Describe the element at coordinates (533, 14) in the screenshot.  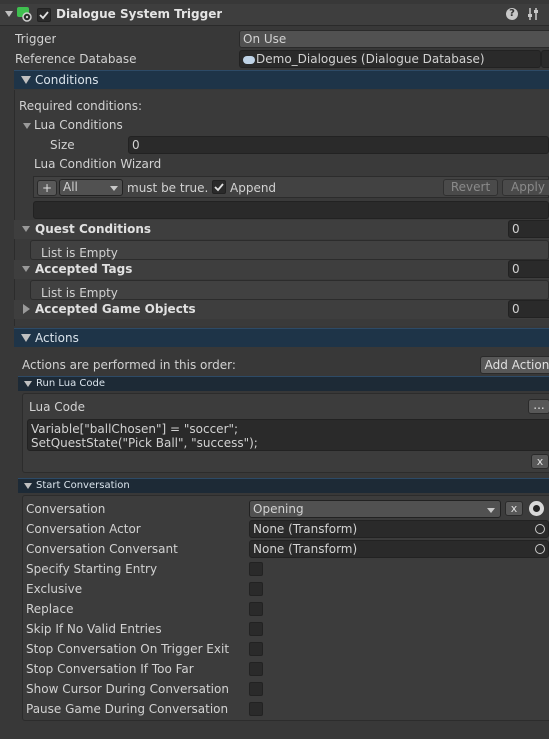
I see `settings-icon` at that location.